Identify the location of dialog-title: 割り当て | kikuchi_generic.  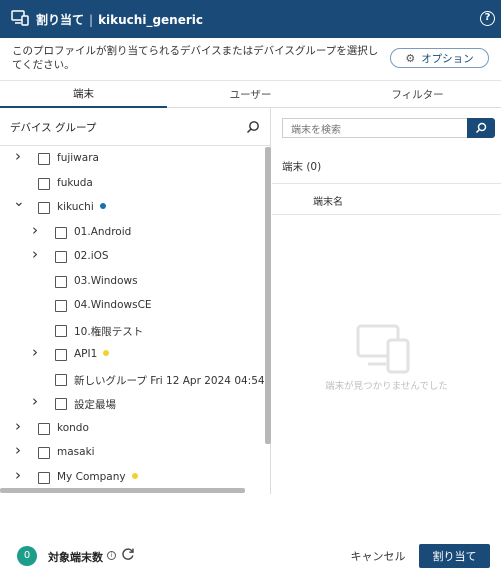
(119, 19).